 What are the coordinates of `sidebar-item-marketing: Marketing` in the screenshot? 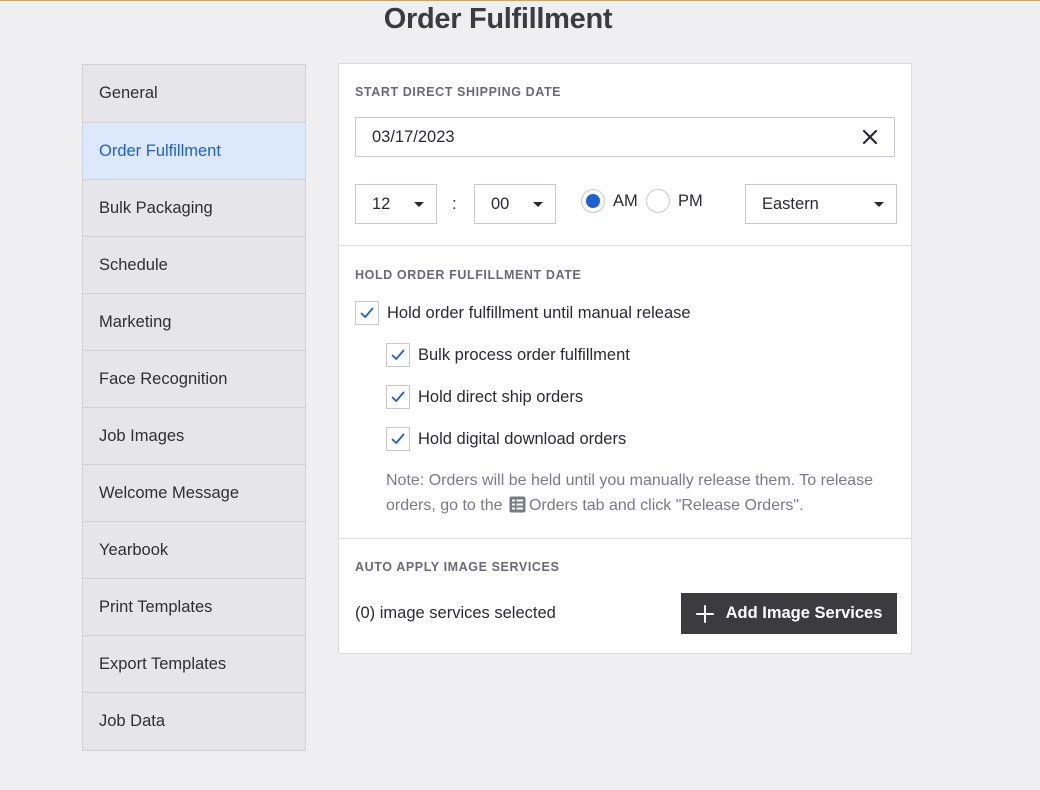 It's located at (194, 322).